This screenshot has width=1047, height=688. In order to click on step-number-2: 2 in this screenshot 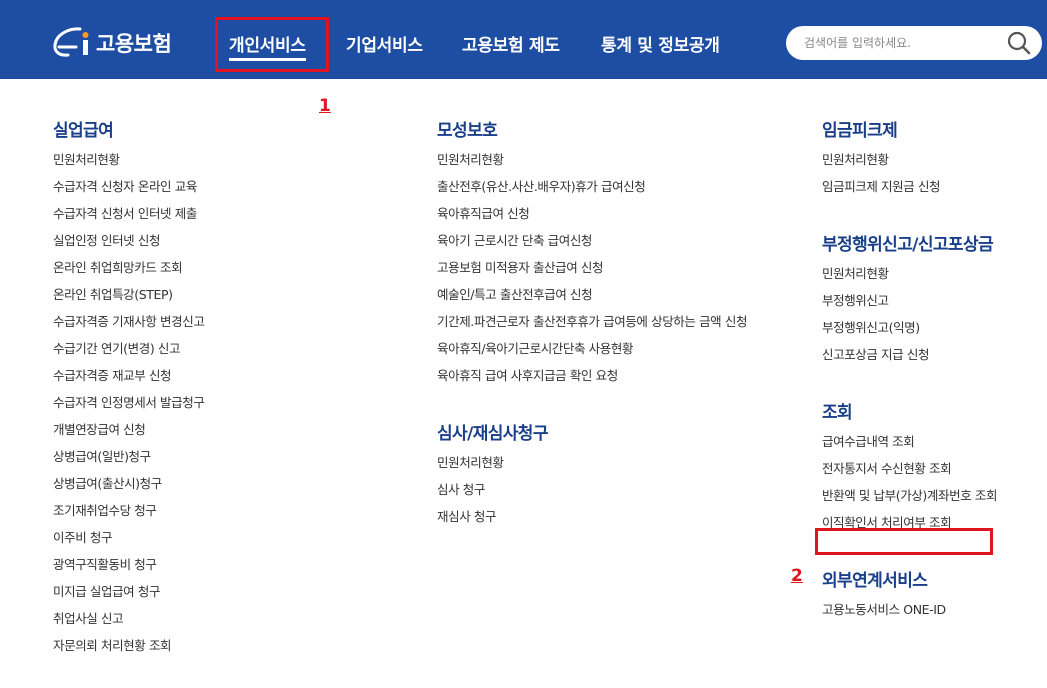, I will do `click(797, 576)`.